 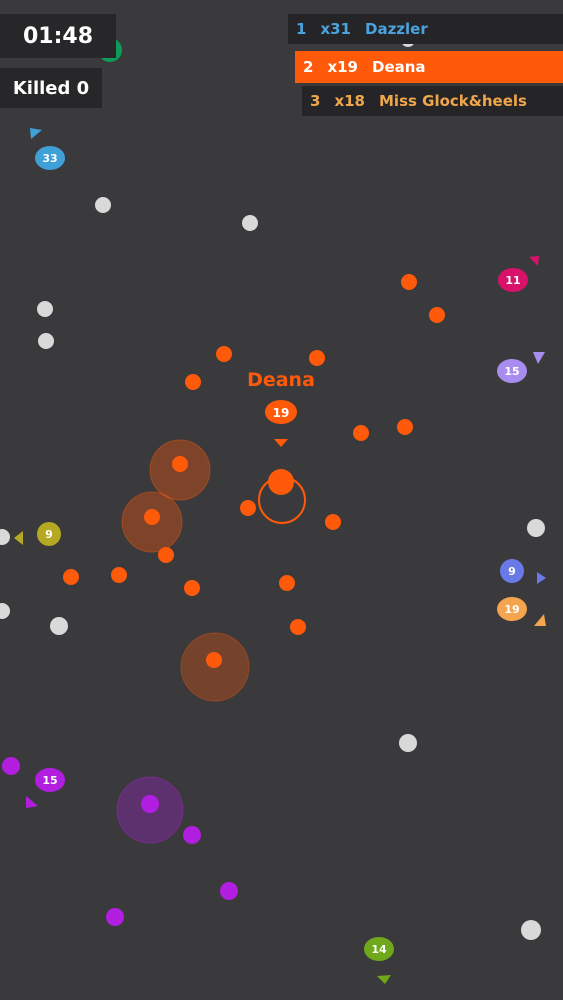 I want to click on player-count: 19, so click(x=281, y=413).